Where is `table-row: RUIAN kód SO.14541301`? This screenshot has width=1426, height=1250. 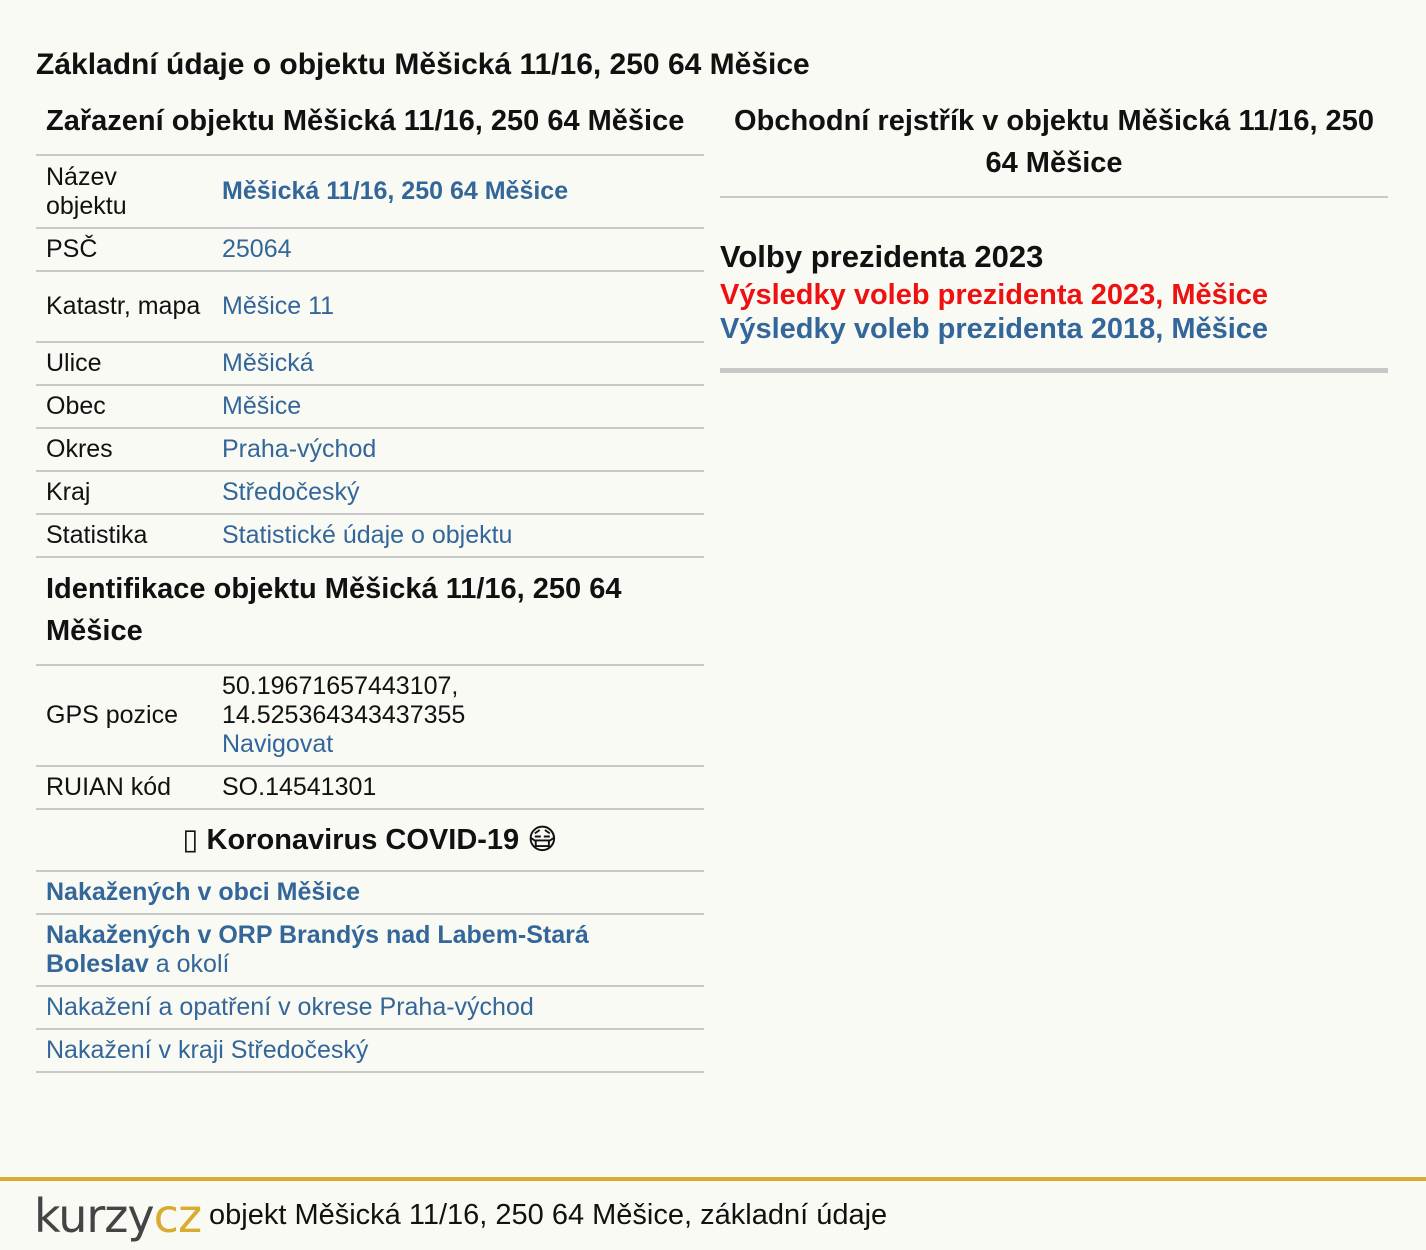 table-row: RUIAN kód SO.14541301 is located at coordinates (370, 788).